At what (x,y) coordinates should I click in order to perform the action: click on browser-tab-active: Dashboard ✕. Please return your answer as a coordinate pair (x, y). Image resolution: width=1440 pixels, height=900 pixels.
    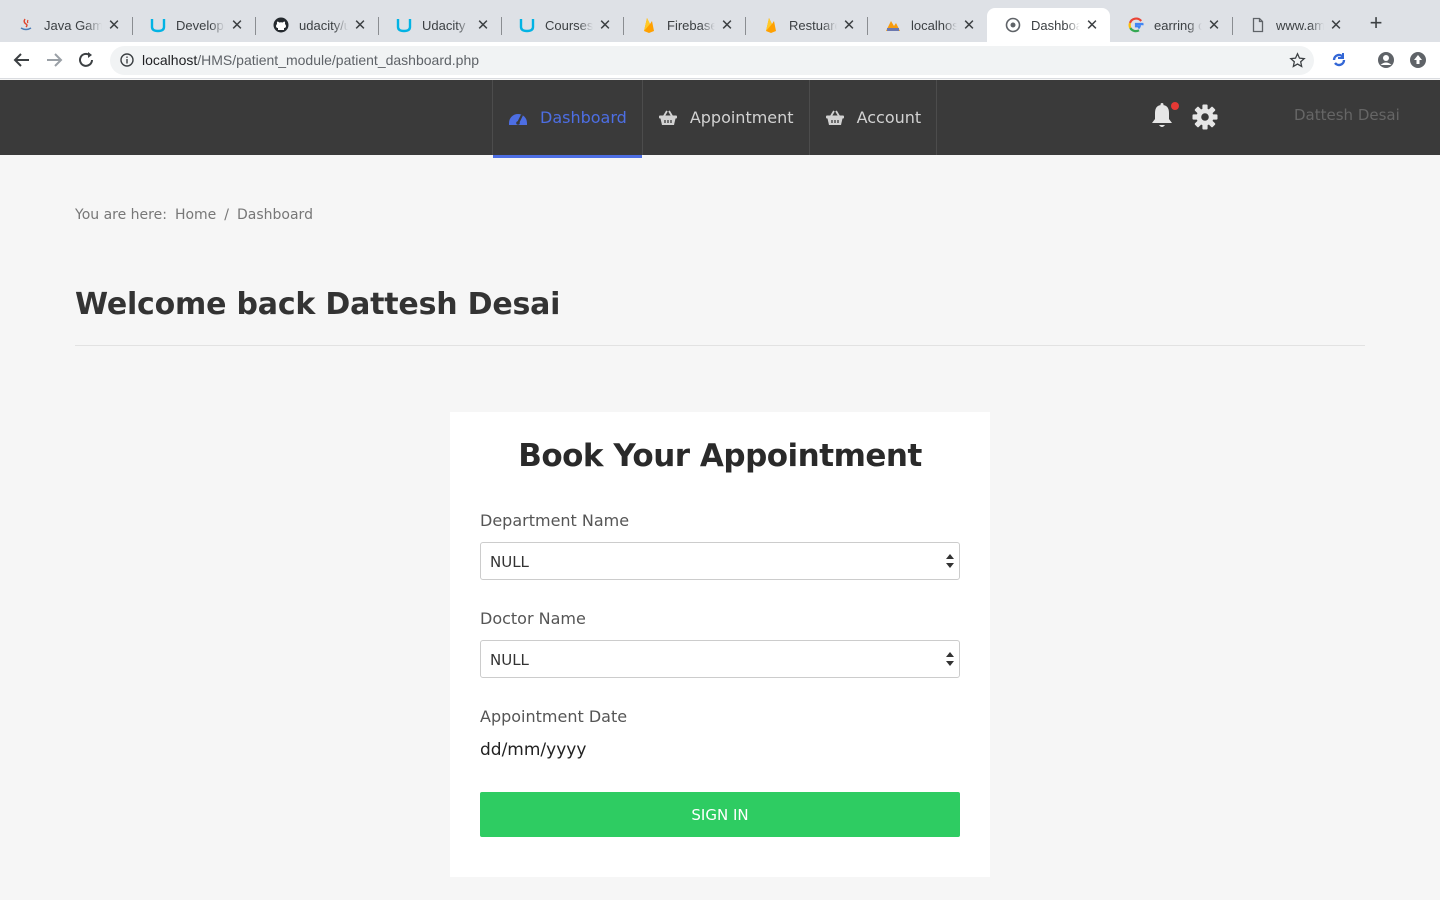
    Looking at the image, I should click on (1048, 25).